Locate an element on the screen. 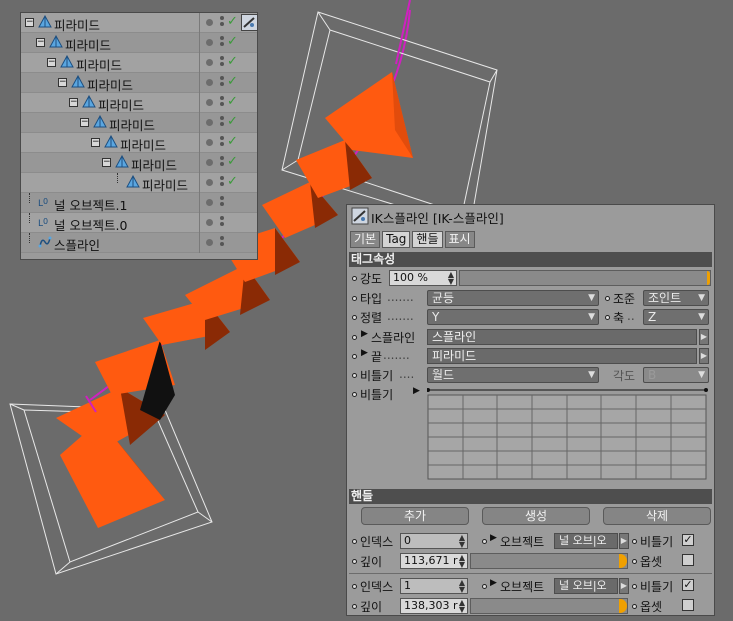 Image resolution: width=733 pixels, height=621 pixels. handle1-depth-input: 138,303 r ▲ ▼ is located at coordinates (434, 606).